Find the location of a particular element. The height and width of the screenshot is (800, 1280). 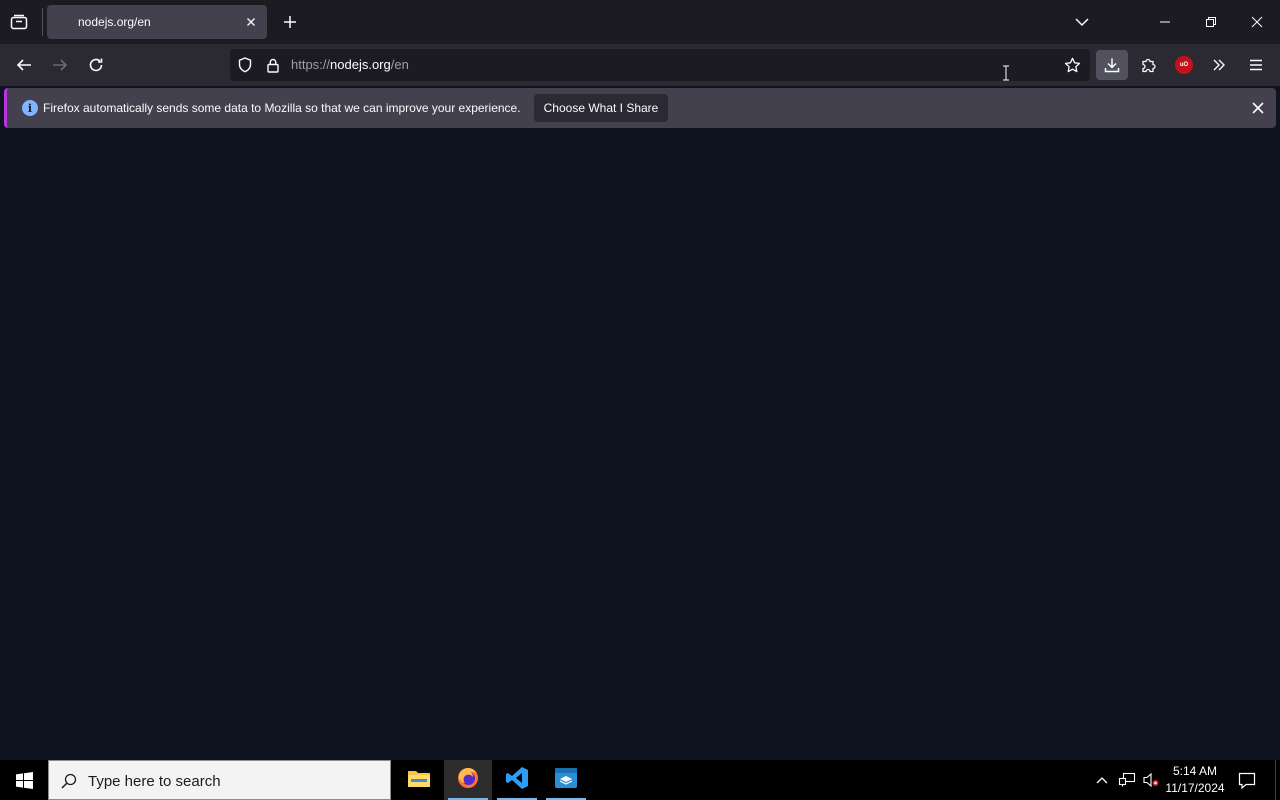

url-scheme: https:// is located at coordinates (311, 64).